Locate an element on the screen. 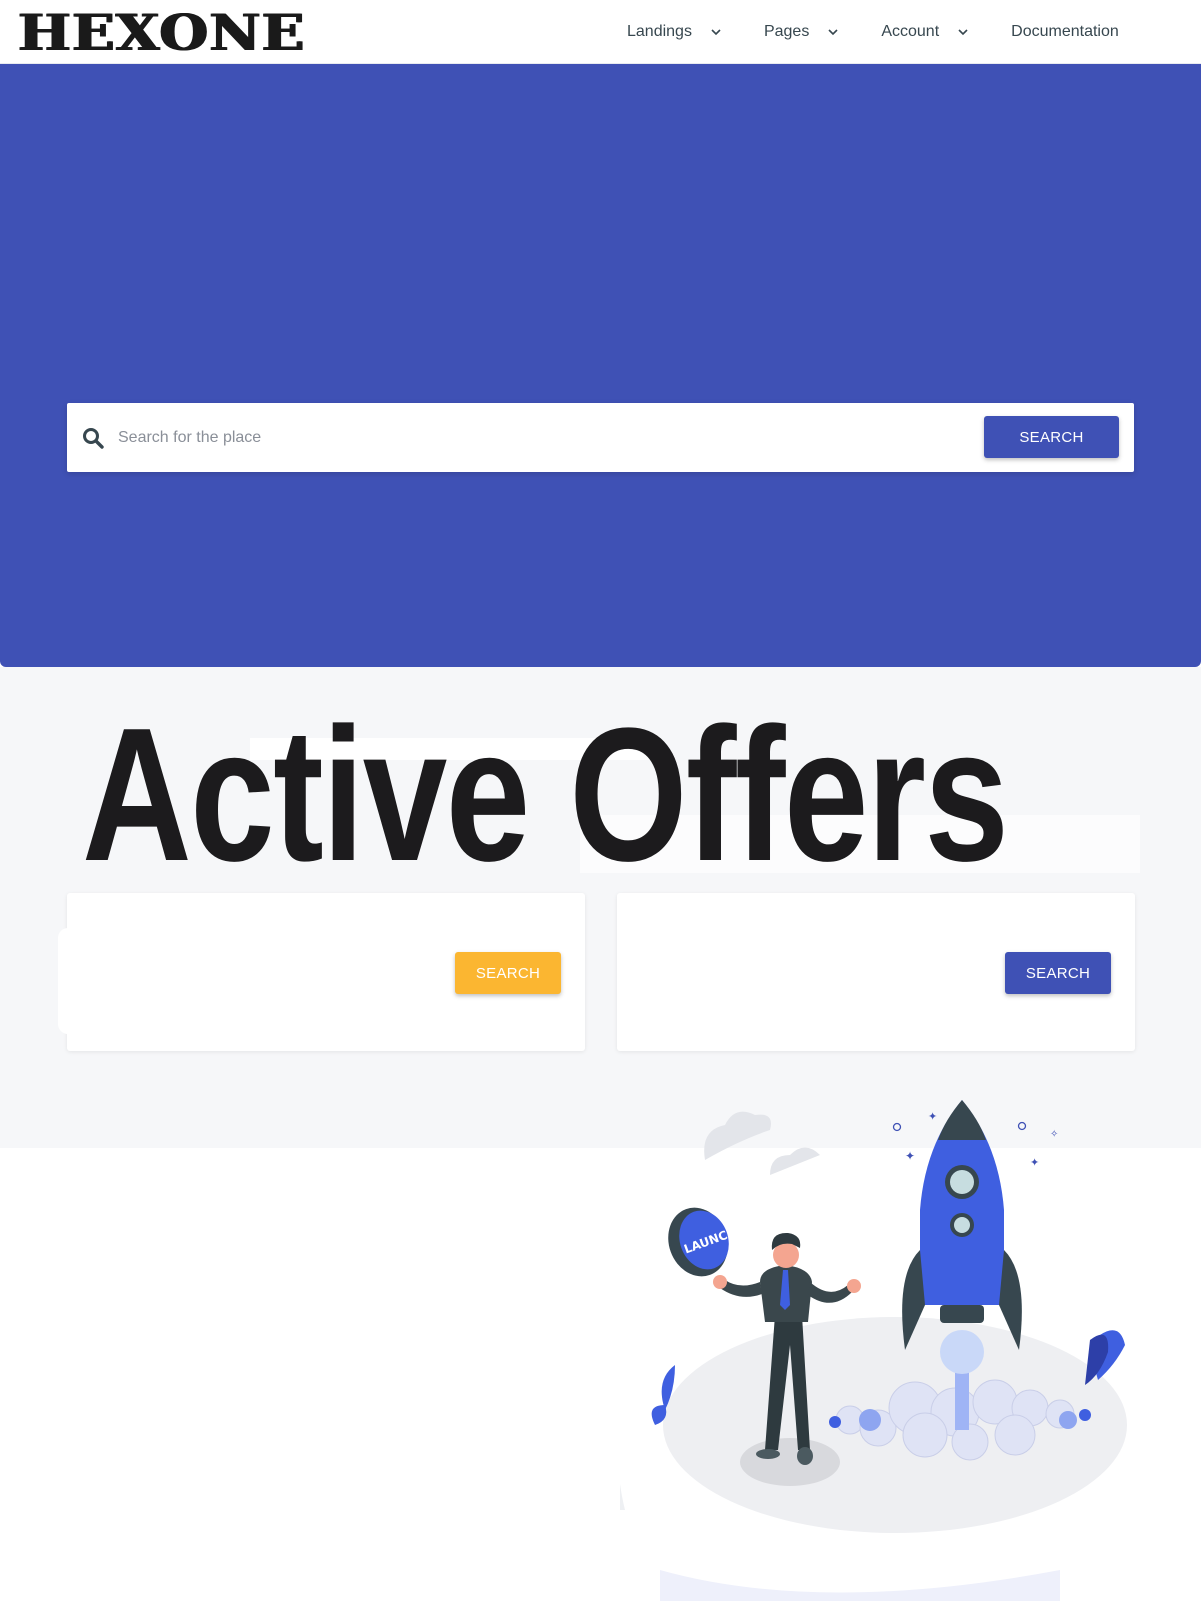  nav-item-label: Pages is located at coordinates (786, 31).